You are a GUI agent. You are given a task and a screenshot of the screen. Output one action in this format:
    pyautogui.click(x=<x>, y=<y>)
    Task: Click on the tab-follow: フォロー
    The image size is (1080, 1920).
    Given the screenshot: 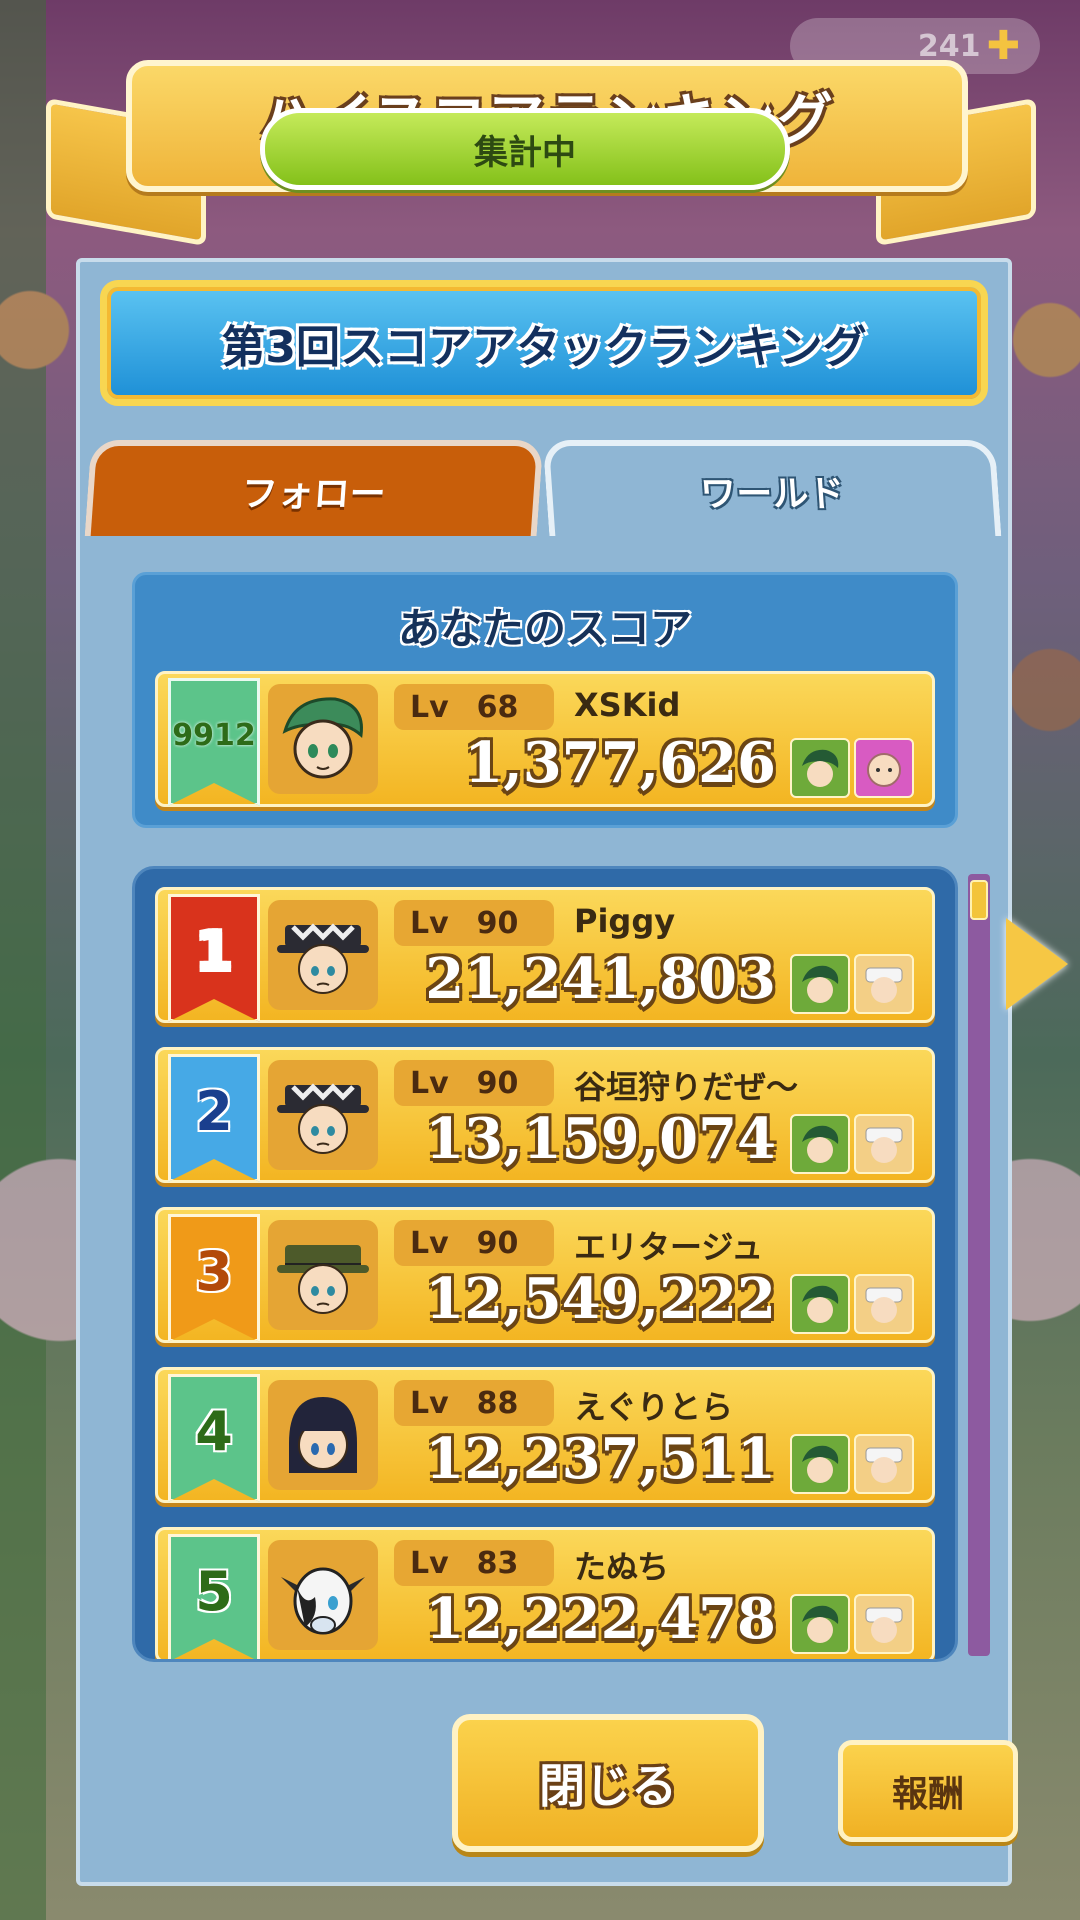 What is the action you would take?
    pyautogui.click(x=314, y=488)
    